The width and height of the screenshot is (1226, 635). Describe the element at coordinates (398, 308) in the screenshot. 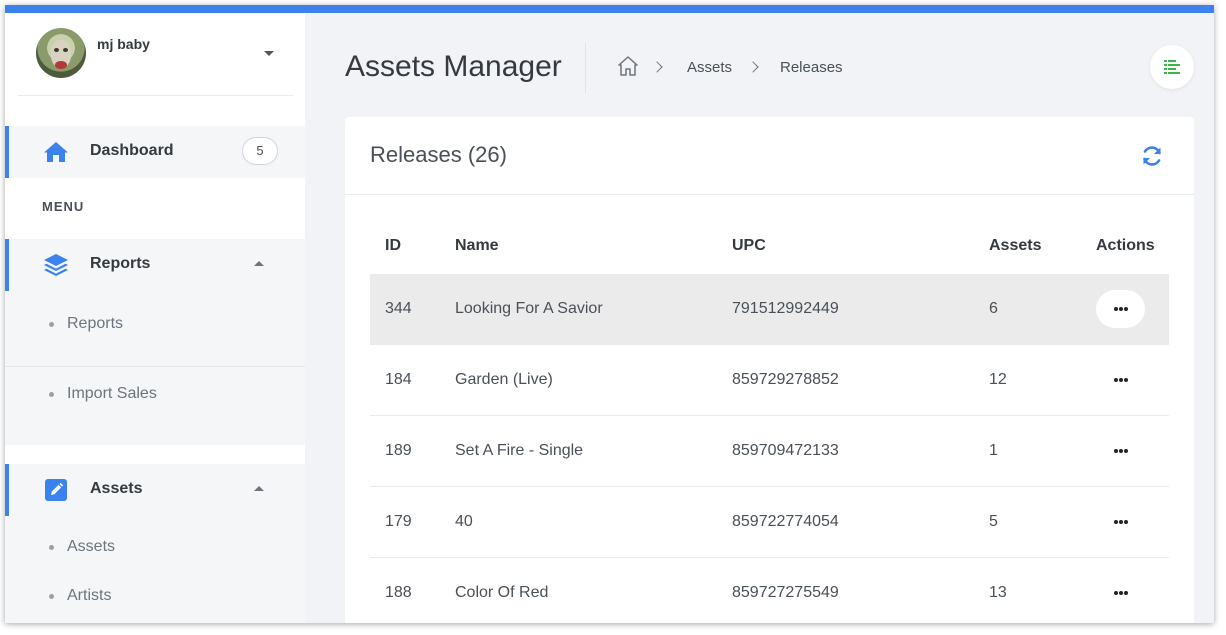

I see `cell-id: 344` at that location.